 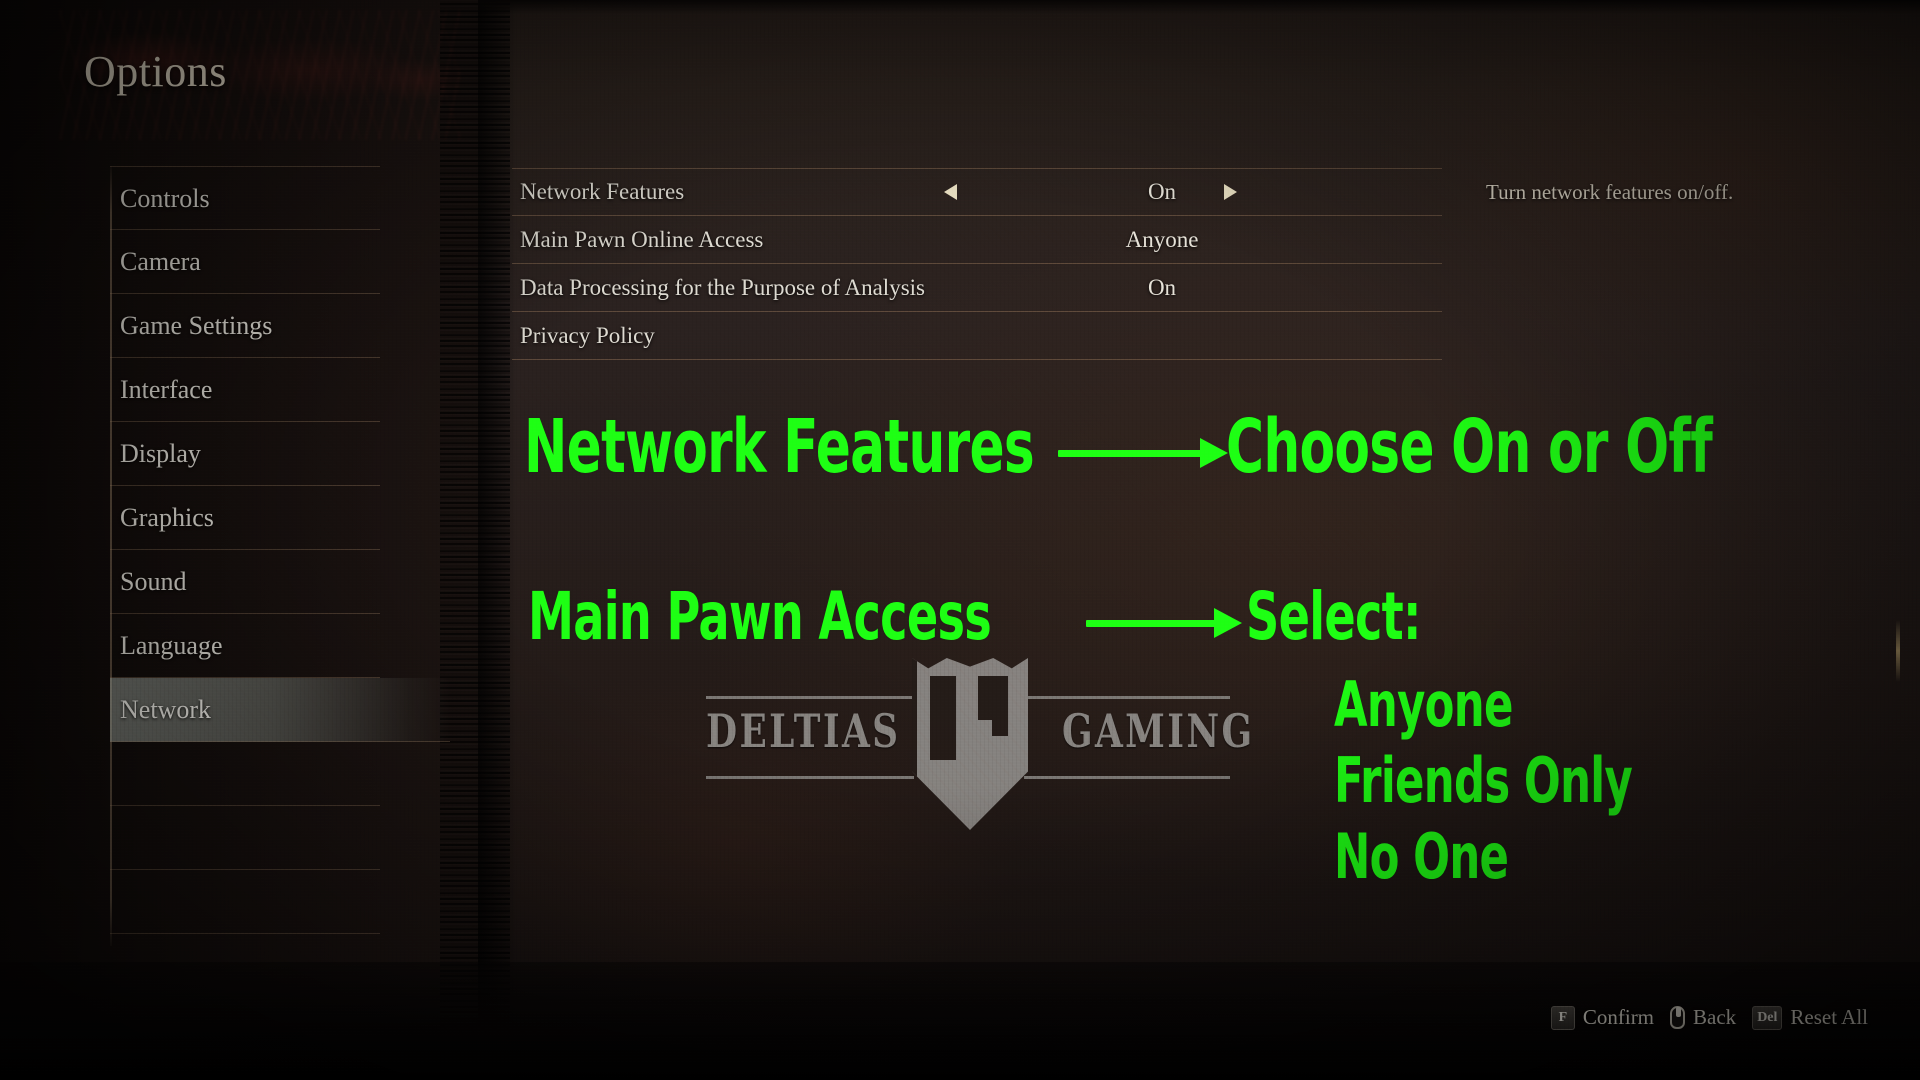 What do you see at coordinates (977, 192) in the screenshot?
I see `setting-row: Network Features On` at bounding box center [977, 192].